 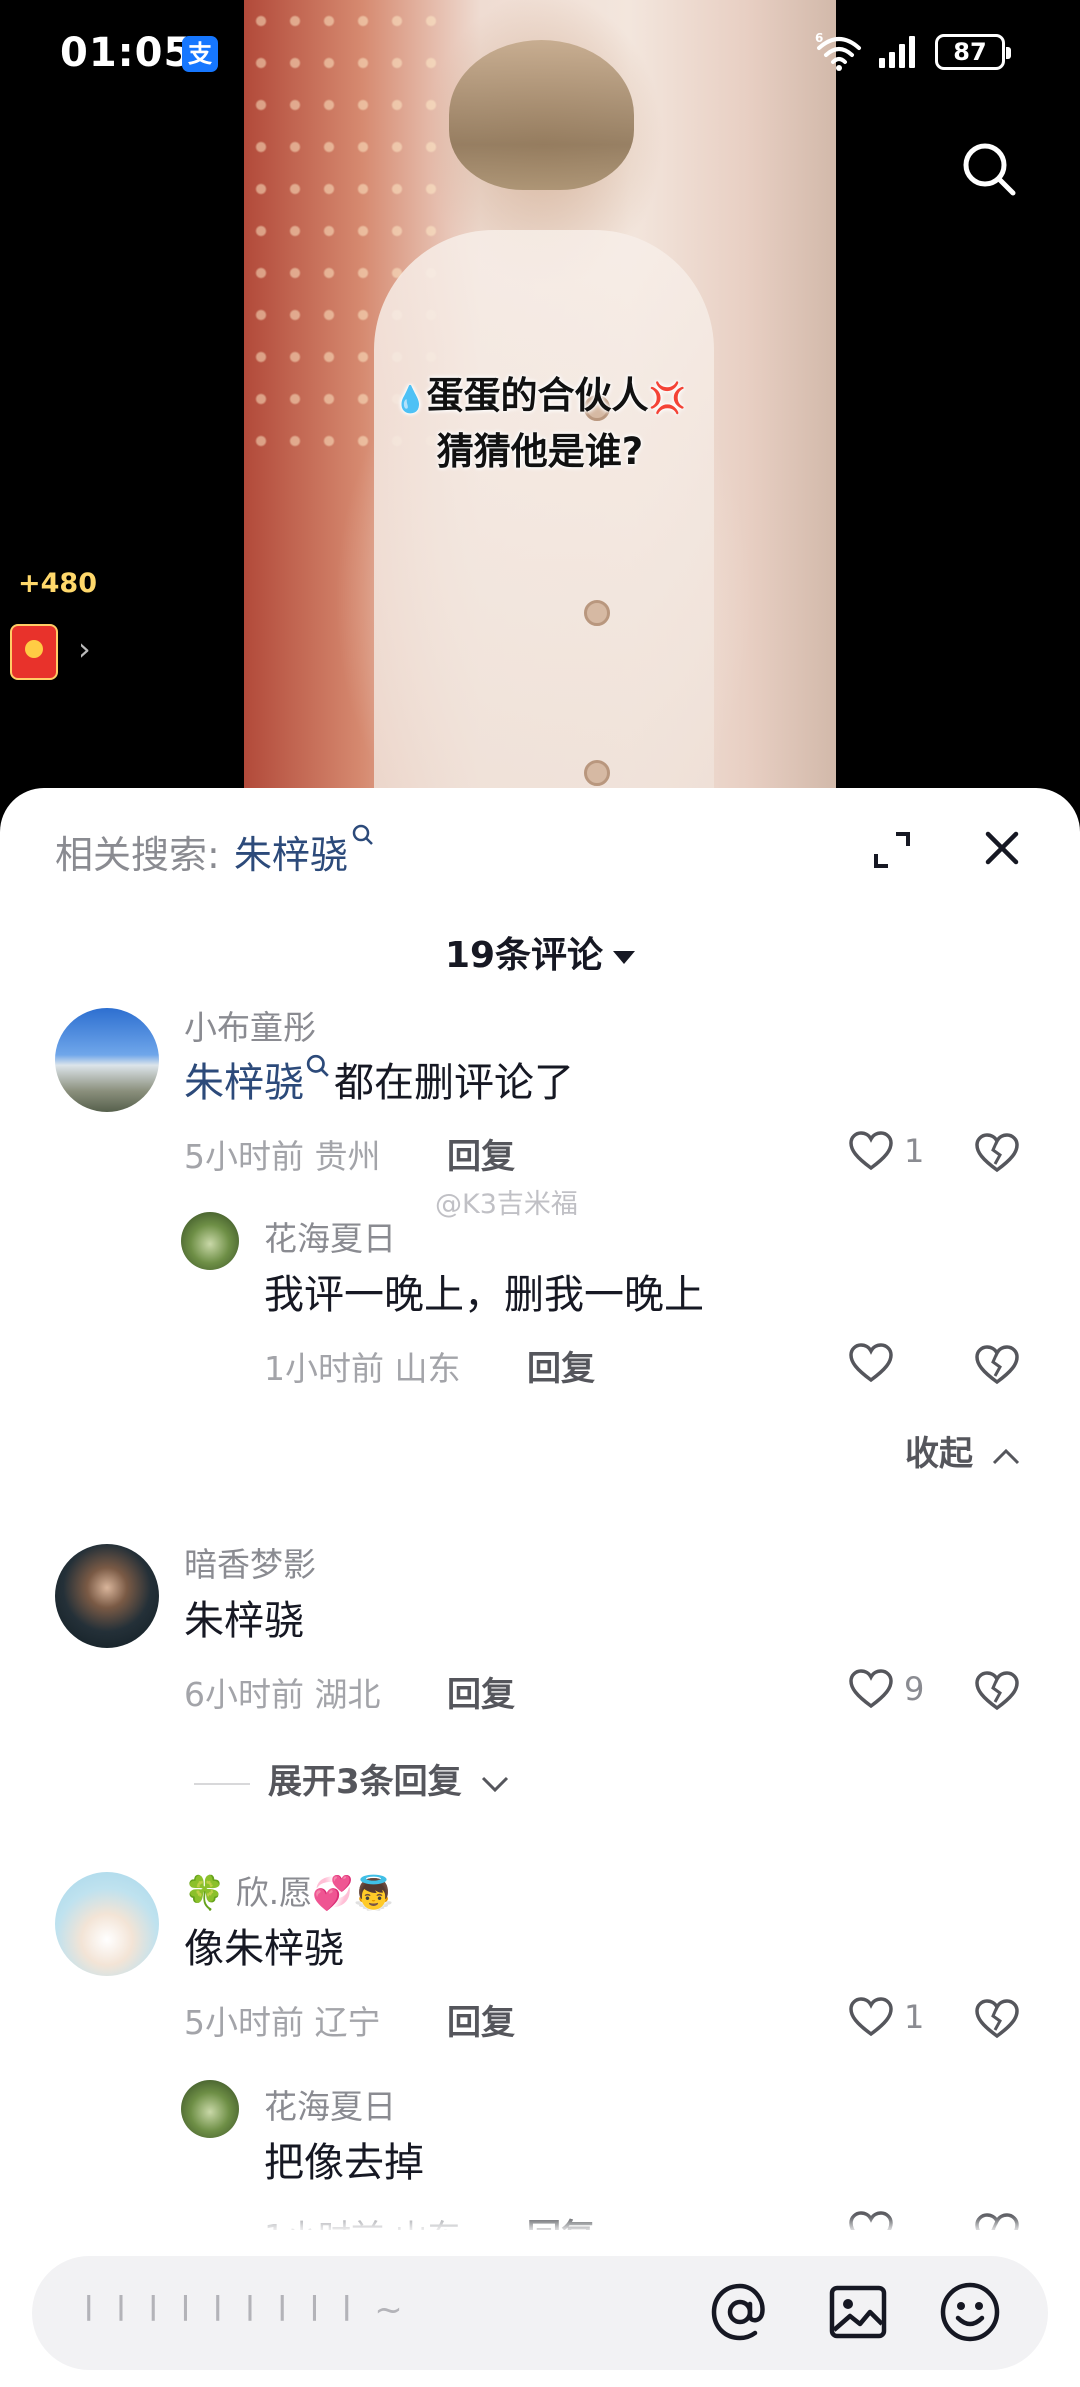 What do you see at coordinates (963, 1450) in the screenshot?
I see `collapse-replies-button: 收起` at bounding box center [963, 1450].